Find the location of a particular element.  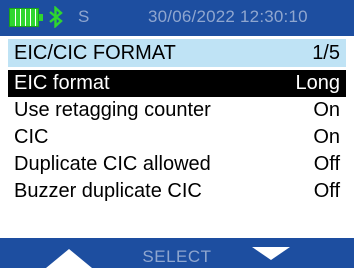

menu-item-label: Duplicate CIC allowed is located at coordinates (112, 164).